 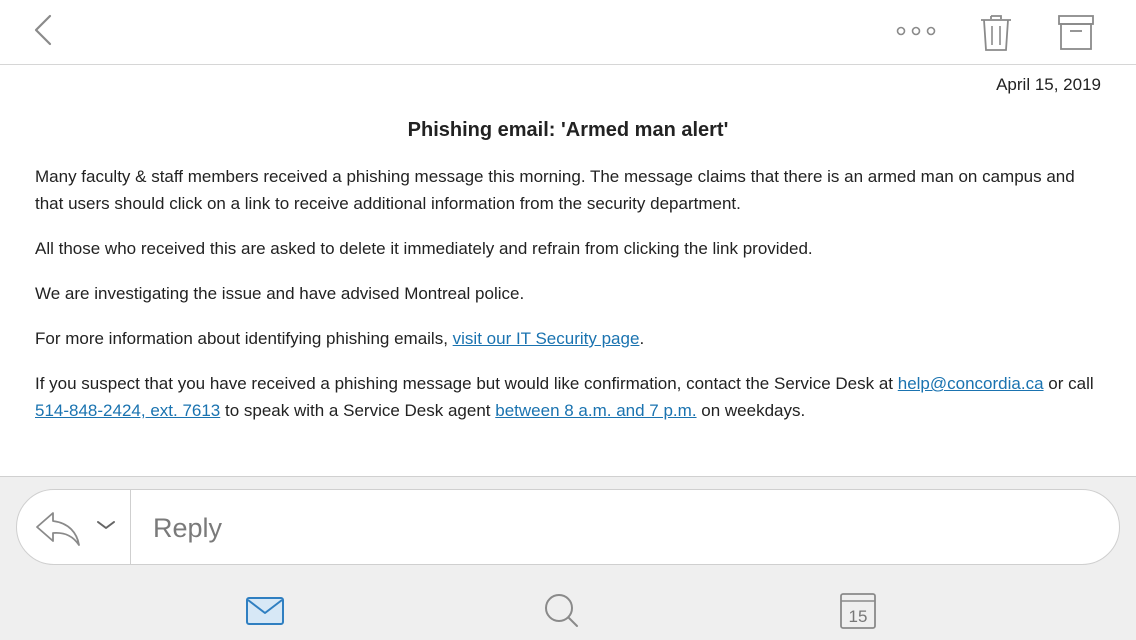 I want to click on reply-arrow-icon, so click(x=58, y=529).